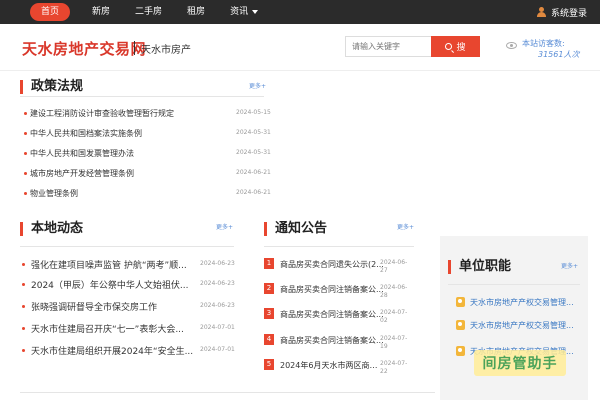  I want to click on policy-list-item: 中华人民共和国发票管理办法 2024-05-31, so click(147, 154).